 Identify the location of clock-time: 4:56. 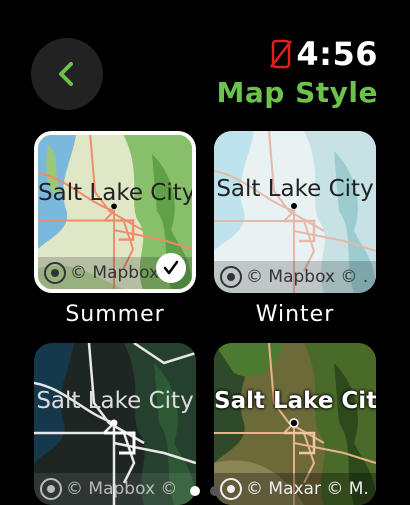
(337, 54).